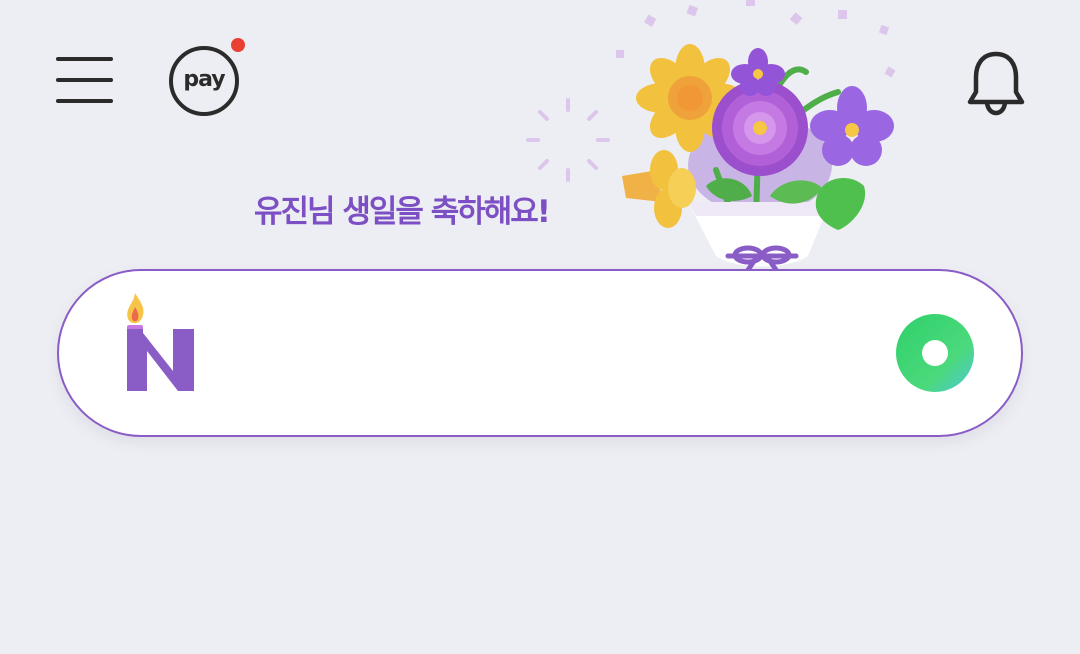  I want to click on hamburger-menu-icon, so click(84, 80).